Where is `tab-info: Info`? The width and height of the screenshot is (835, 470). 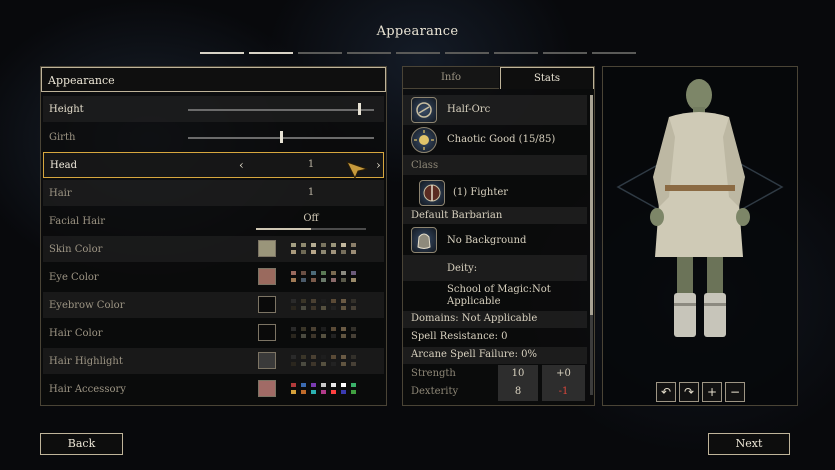
tab-info: Info is located at coordinates (451, 78).